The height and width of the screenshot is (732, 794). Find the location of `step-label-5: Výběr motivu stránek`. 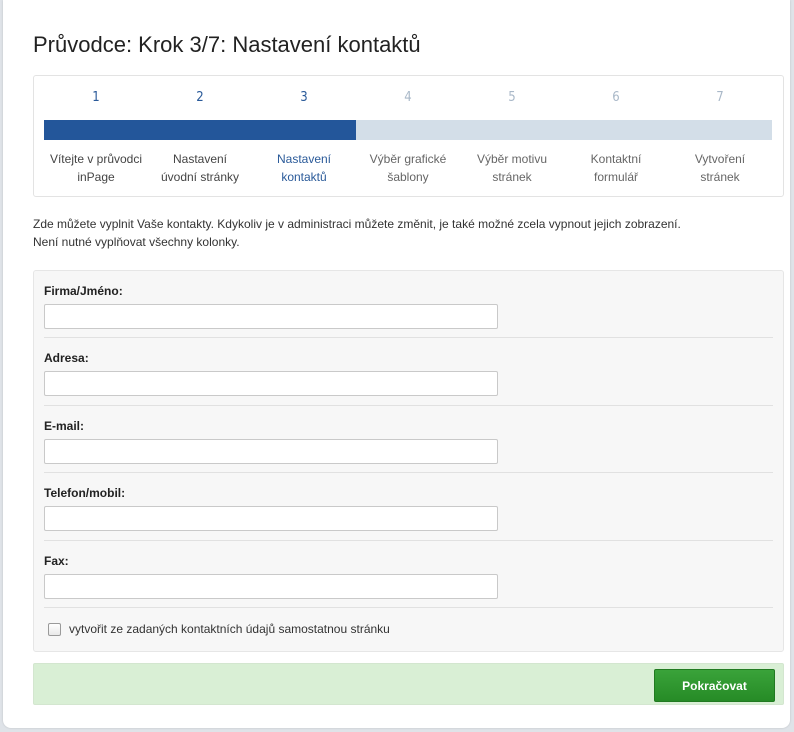

step-label-5: Výběr motivu stránek is located at coordinates (512, 168).